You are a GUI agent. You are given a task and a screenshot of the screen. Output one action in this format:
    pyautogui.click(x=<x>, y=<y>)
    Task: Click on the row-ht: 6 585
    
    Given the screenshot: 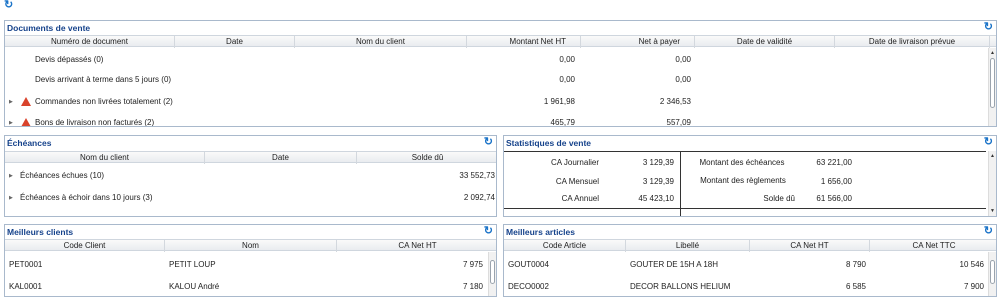 What is the action you would take?
    pyautogui.click(x=855, y=286)
    